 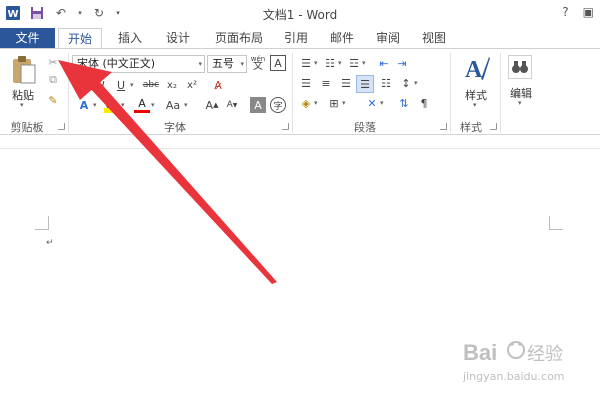 I want to click on increase-indent-icon: ⇥, so click(x=402, y=63).